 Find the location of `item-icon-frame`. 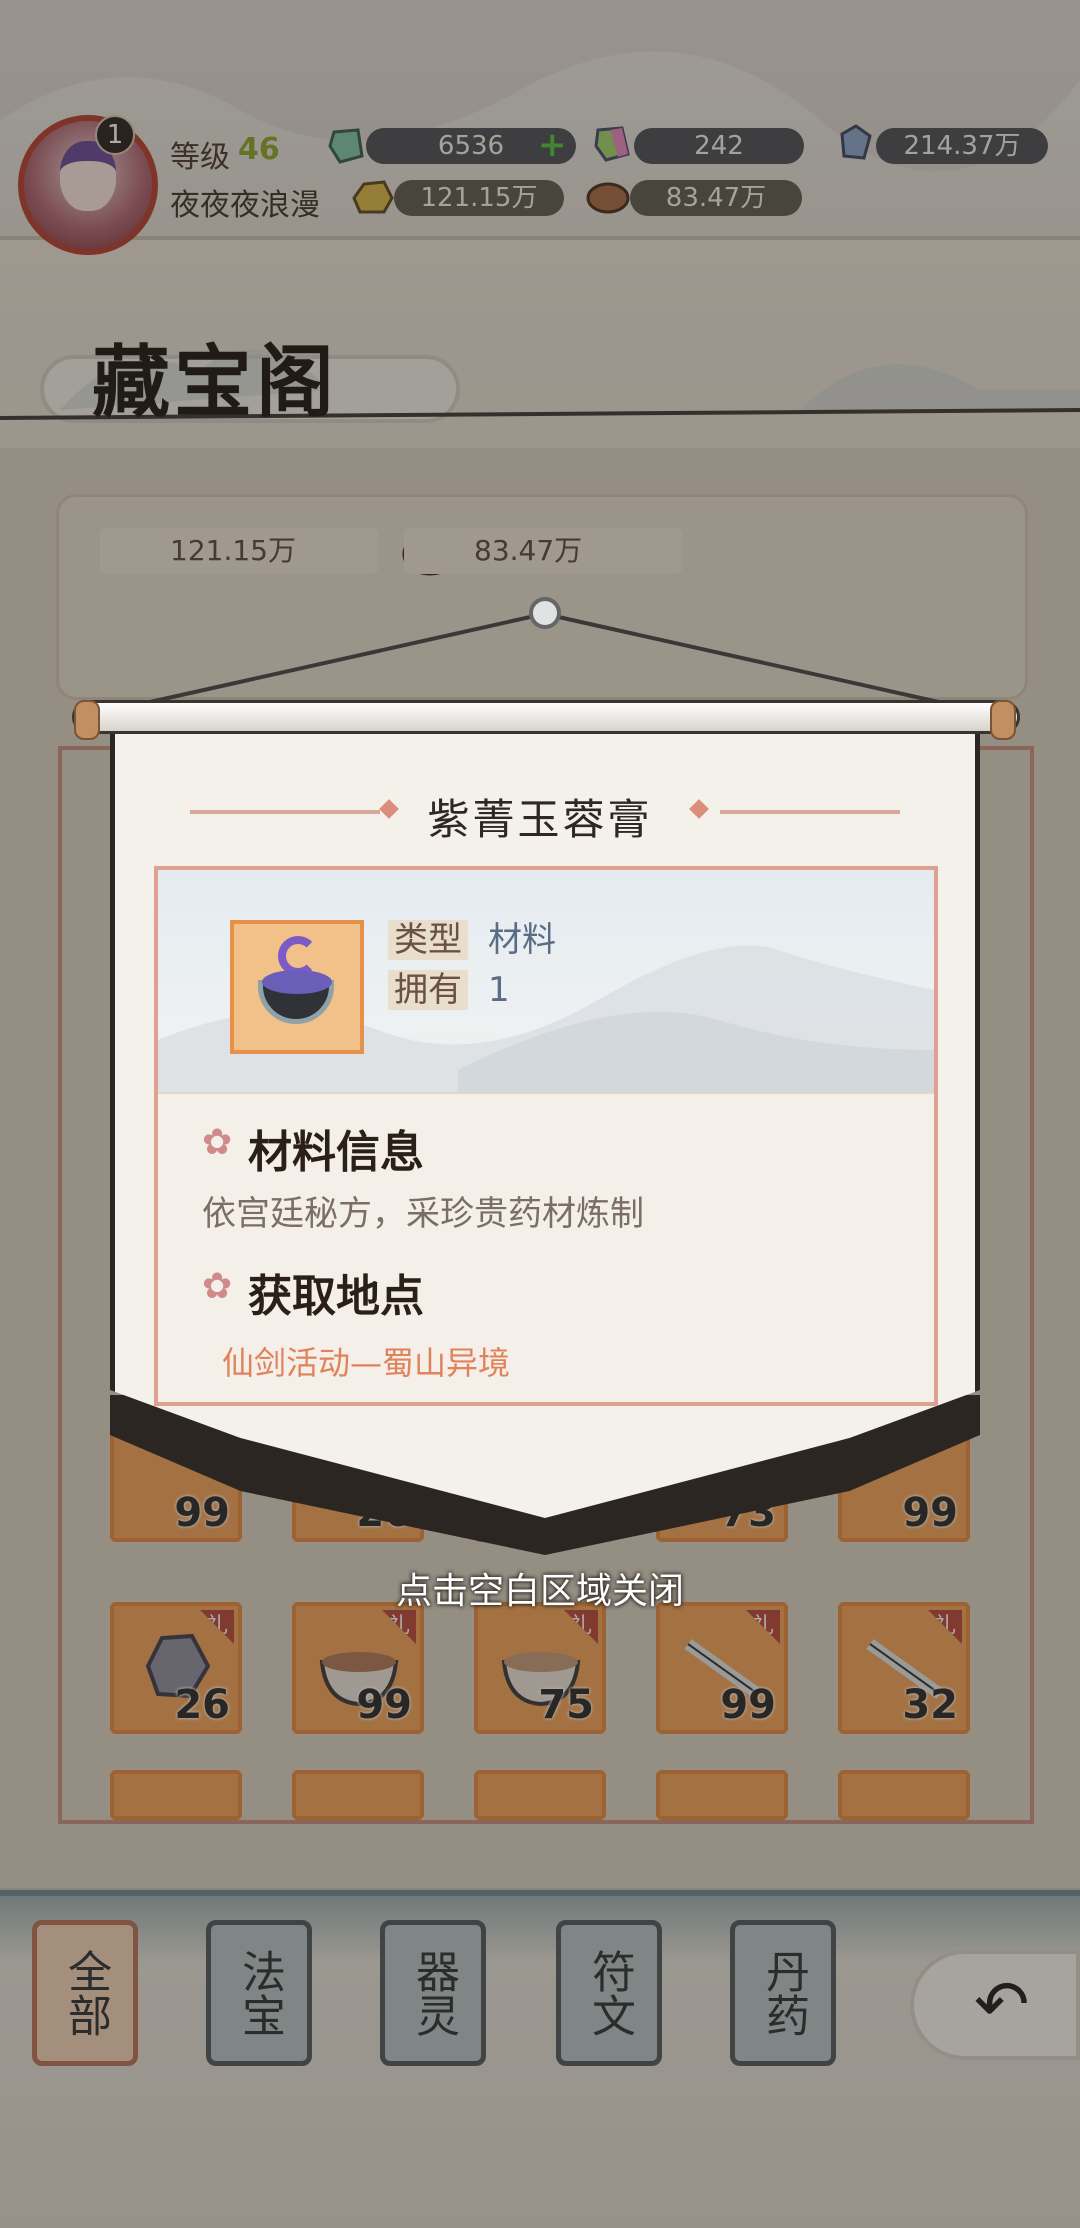

item-icon-frame is located at coordinates (297, 987).